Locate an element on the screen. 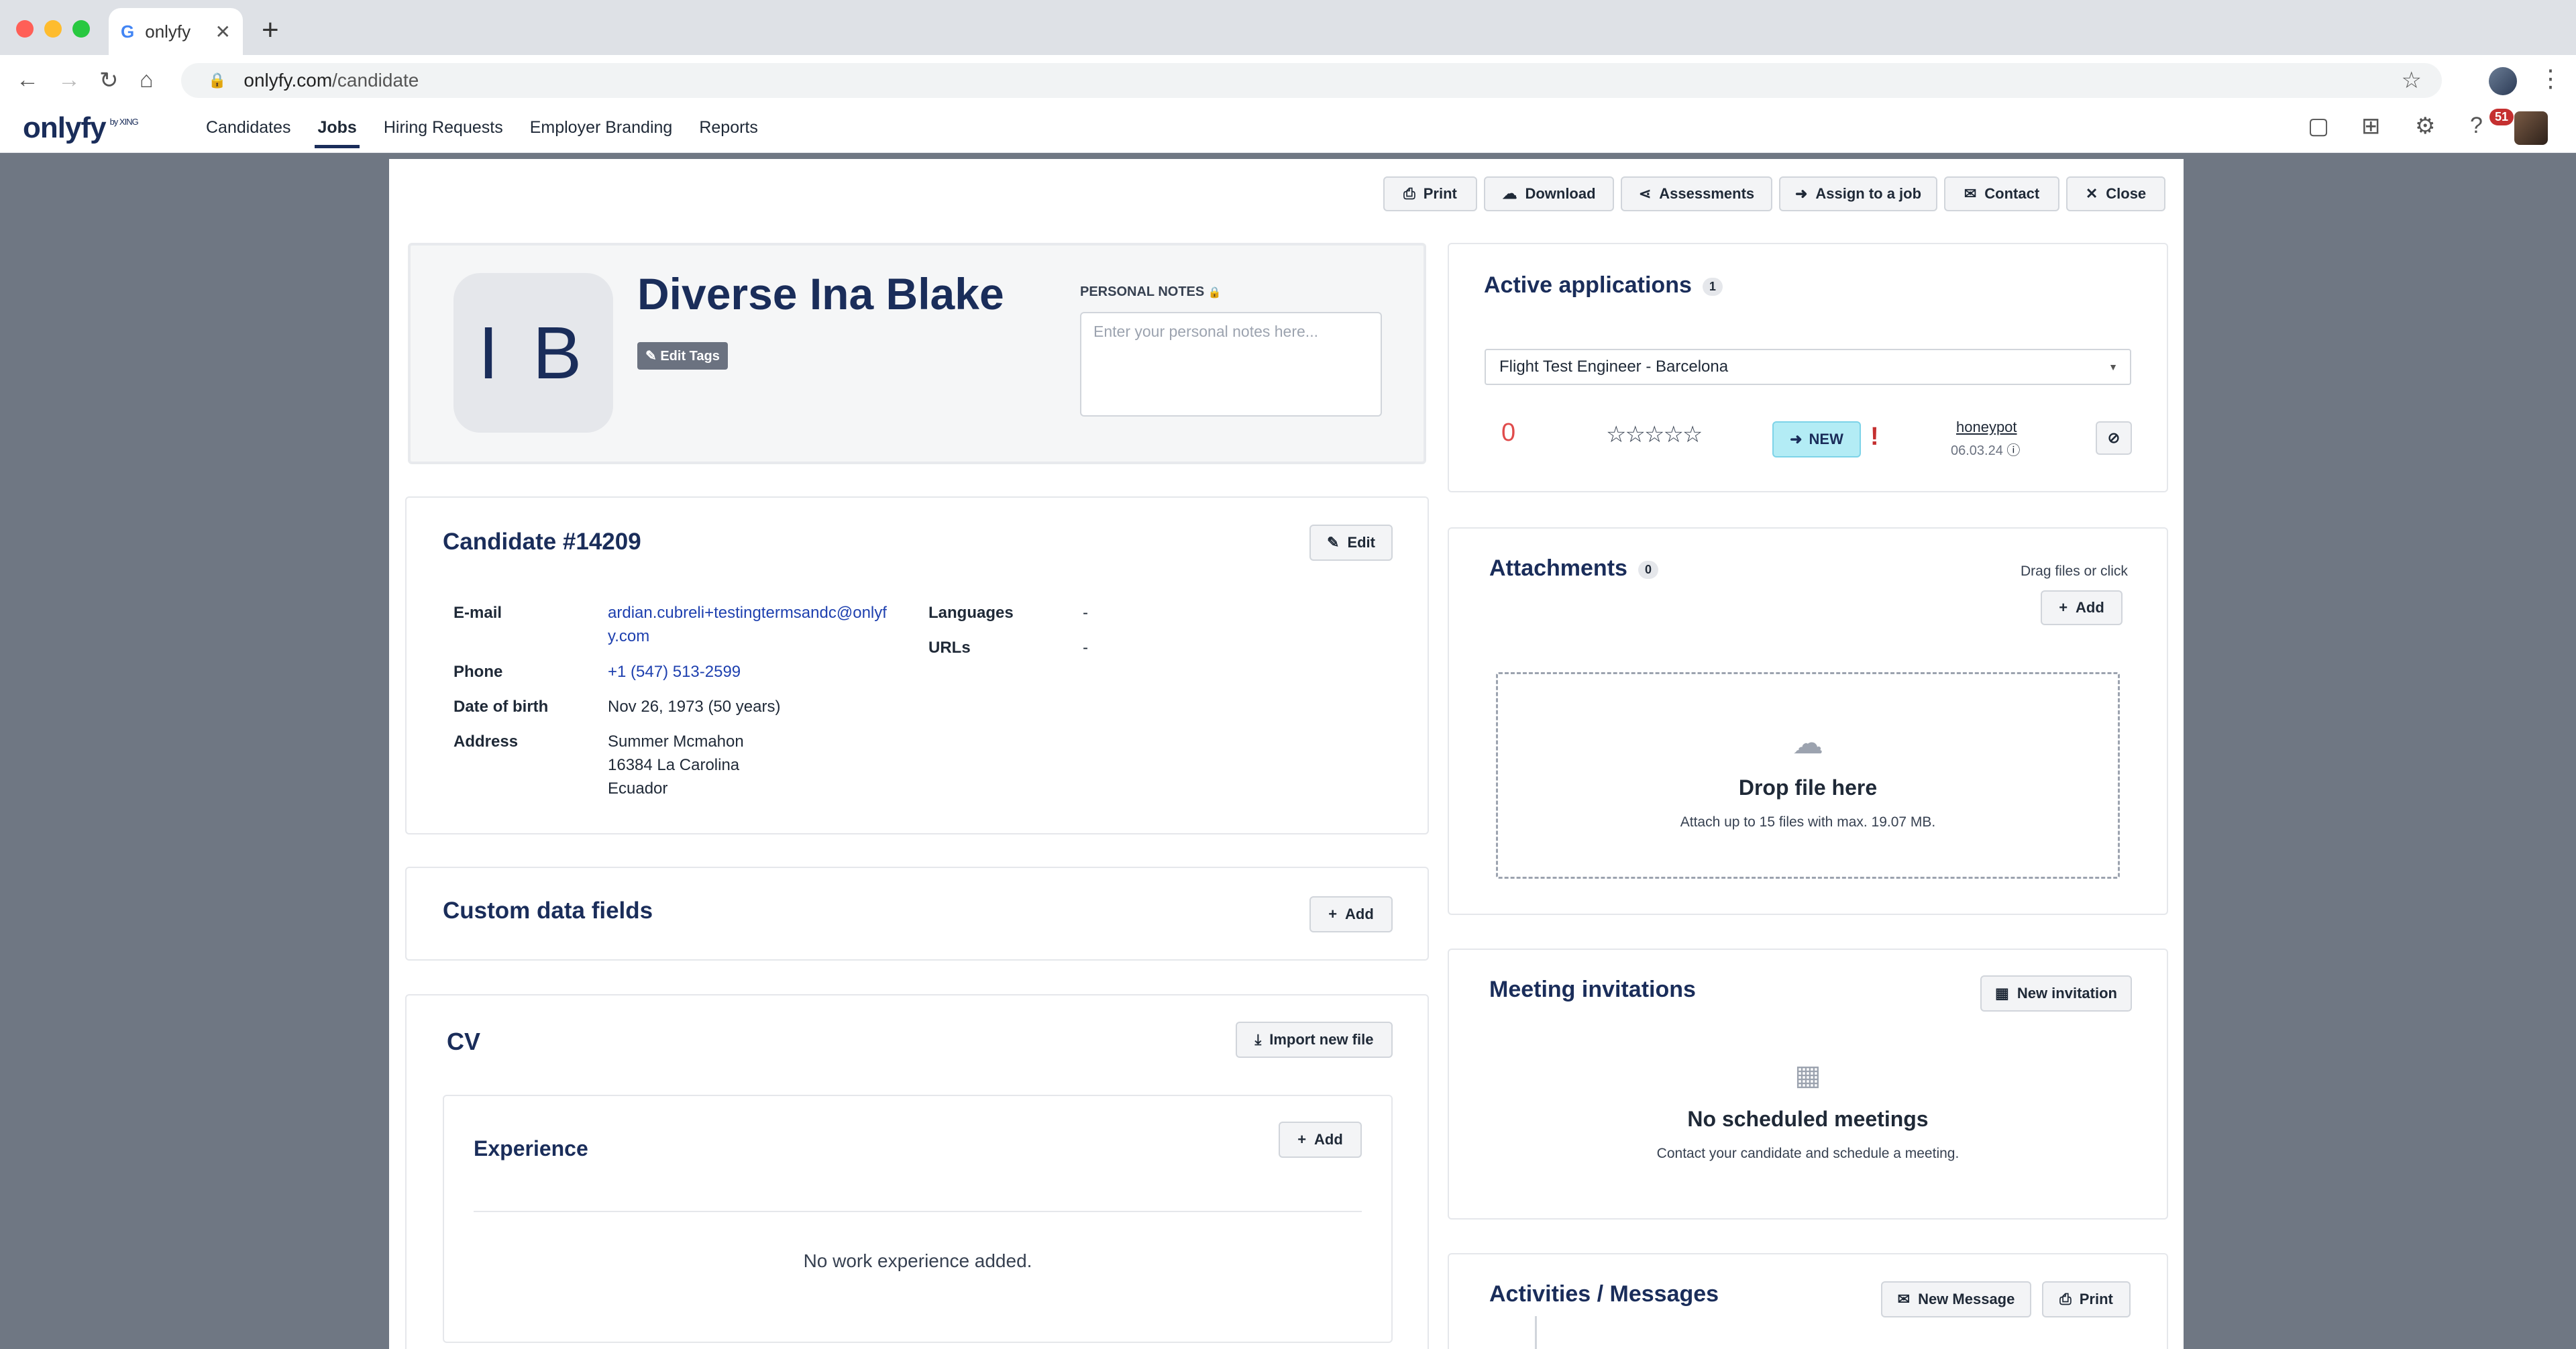 This screenshot has width=2576, height=1349. lock-icon: 🔒 is located at coordinates (217, 80).